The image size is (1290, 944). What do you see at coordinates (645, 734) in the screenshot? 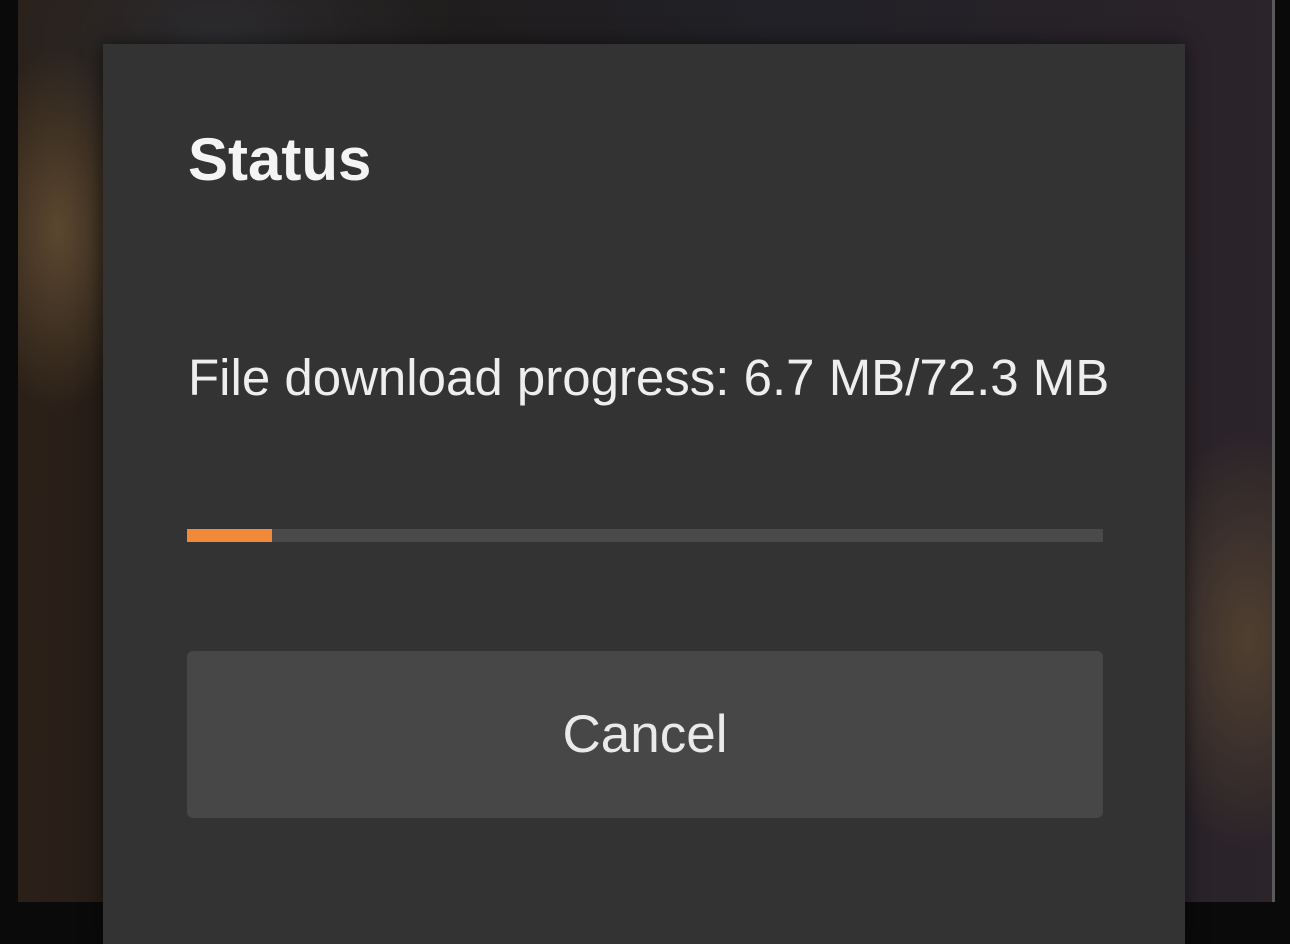
I see `cancel-button: Cancel` at bounding box center [645, 734].